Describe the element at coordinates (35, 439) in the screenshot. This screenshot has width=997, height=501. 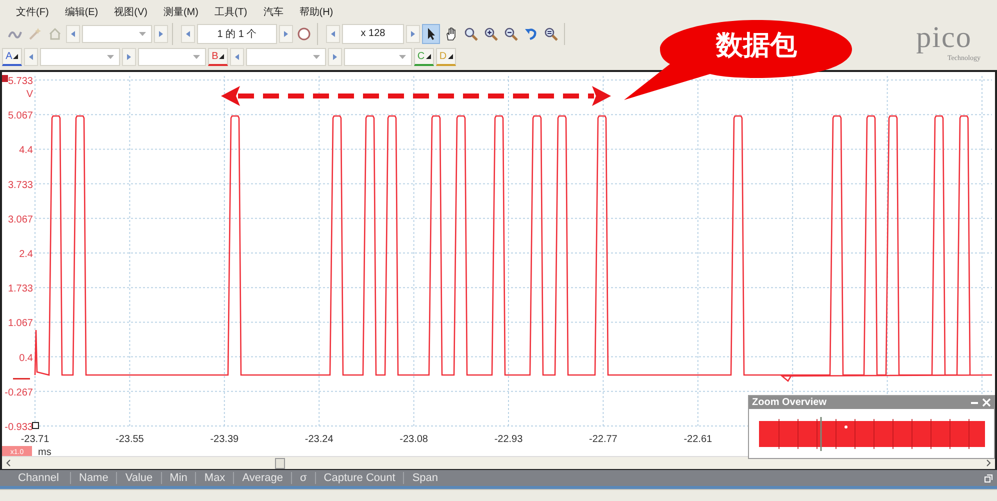
I see `x-axis-label: -23.71` at that location.